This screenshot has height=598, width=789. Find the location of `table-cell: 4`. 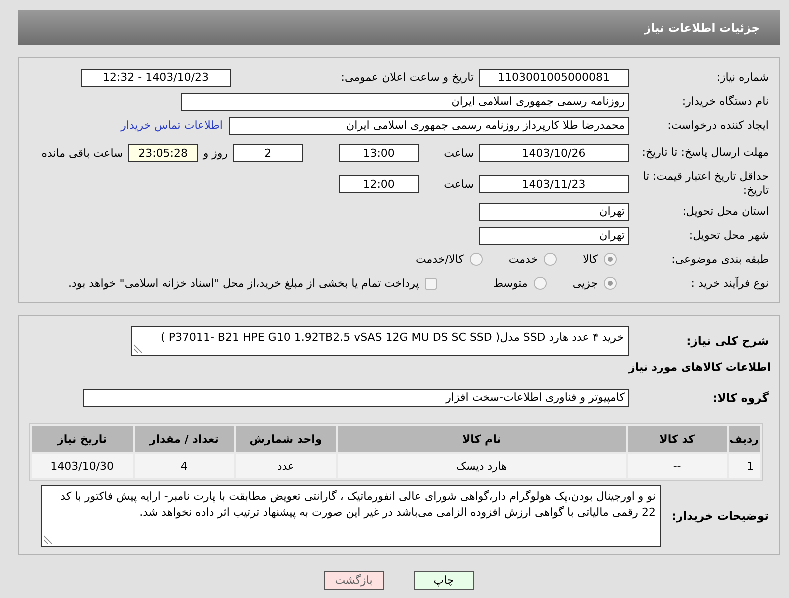

table-cell: 4 is located at coordinates (184, 466).